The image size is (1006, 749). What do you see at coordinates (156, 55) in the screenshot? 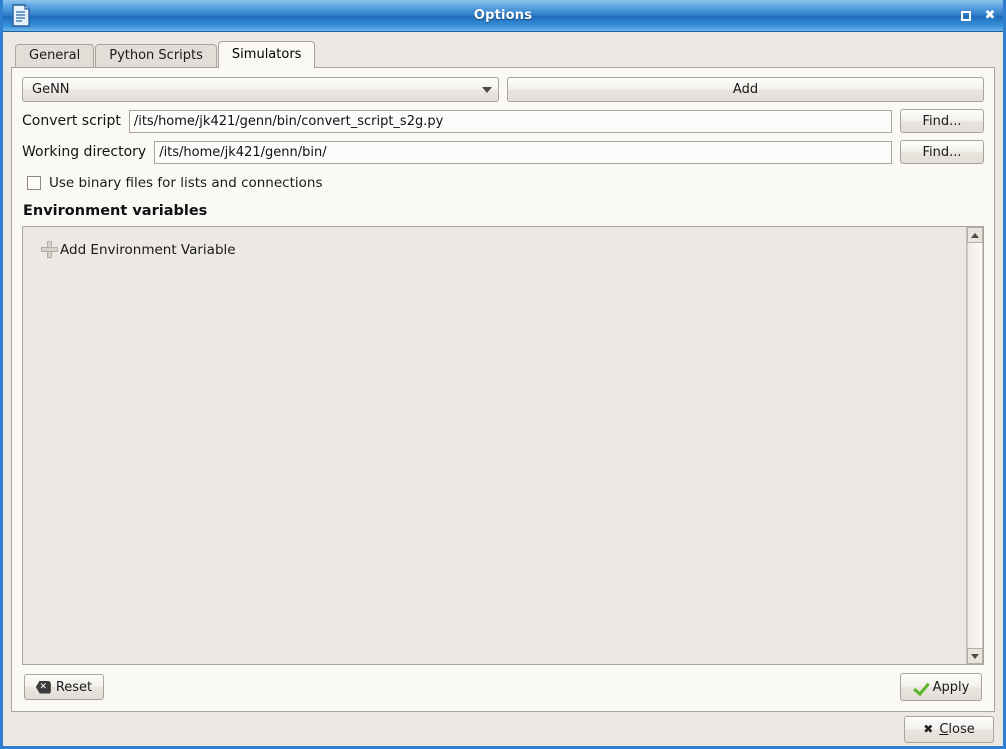
I see `tab-python-scripts: Python Scripts` at bounding box center [156, 55].